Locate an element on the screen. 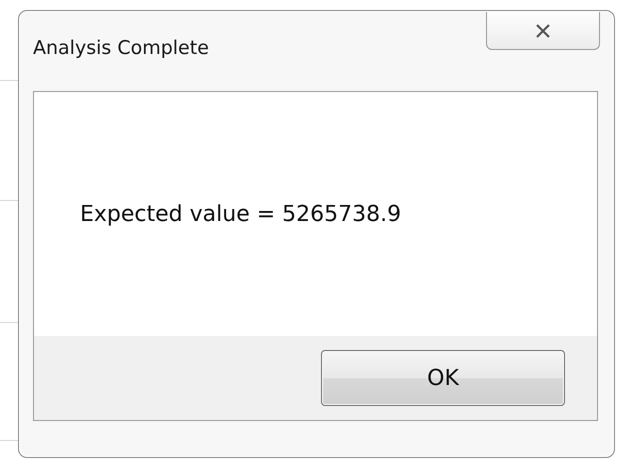 The image size is (621, 464). ok-button: OK is located at coordinates (443, 378).